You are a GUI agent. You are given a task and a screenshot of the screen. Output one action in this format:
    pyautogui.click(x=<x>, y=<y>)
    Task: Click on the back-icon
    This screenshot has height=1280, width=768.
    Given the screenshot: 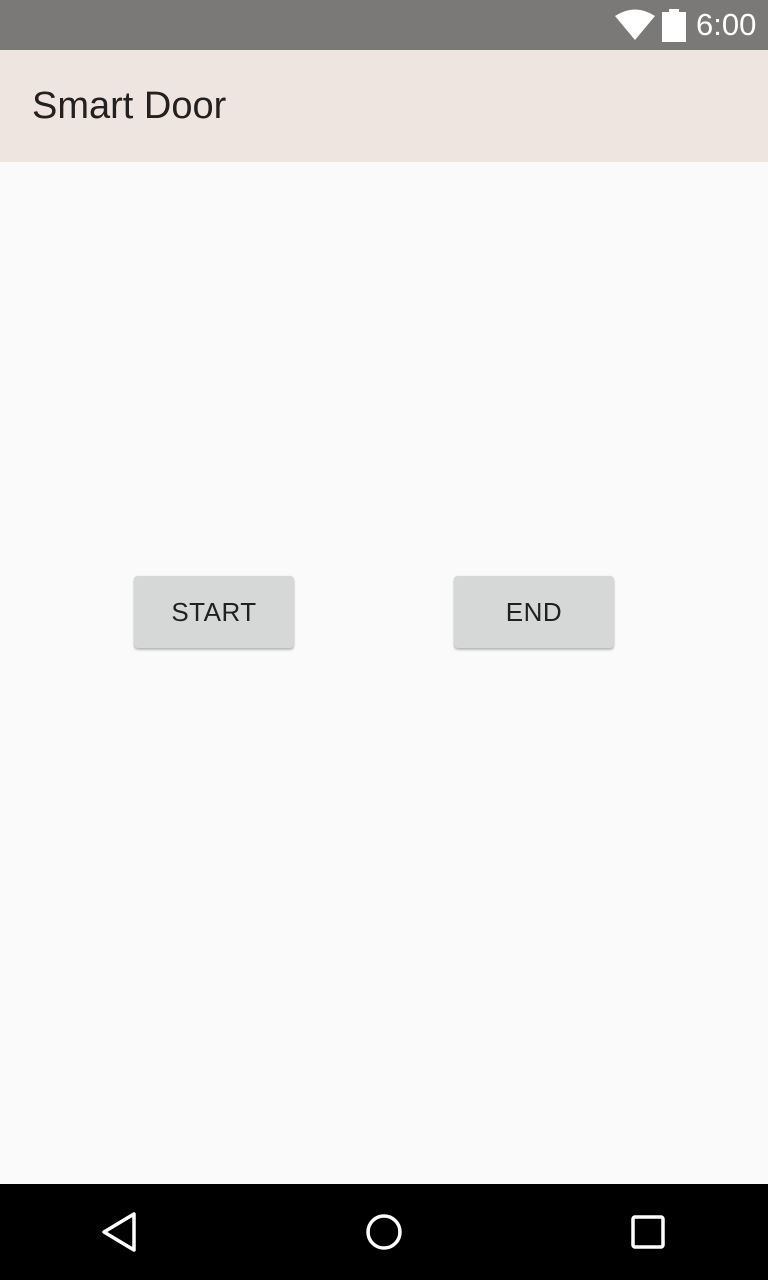 What is the action you would take?
    pyautogui.click(x=120, y=1232)
    